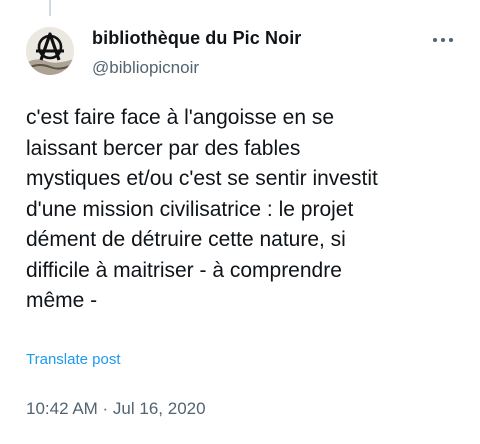 This screenshot has width=480, height=444. What do you see at coordinates (50, 8) in the screenshot?
I see `thread-connector-line` at bounding box center [50, 8].